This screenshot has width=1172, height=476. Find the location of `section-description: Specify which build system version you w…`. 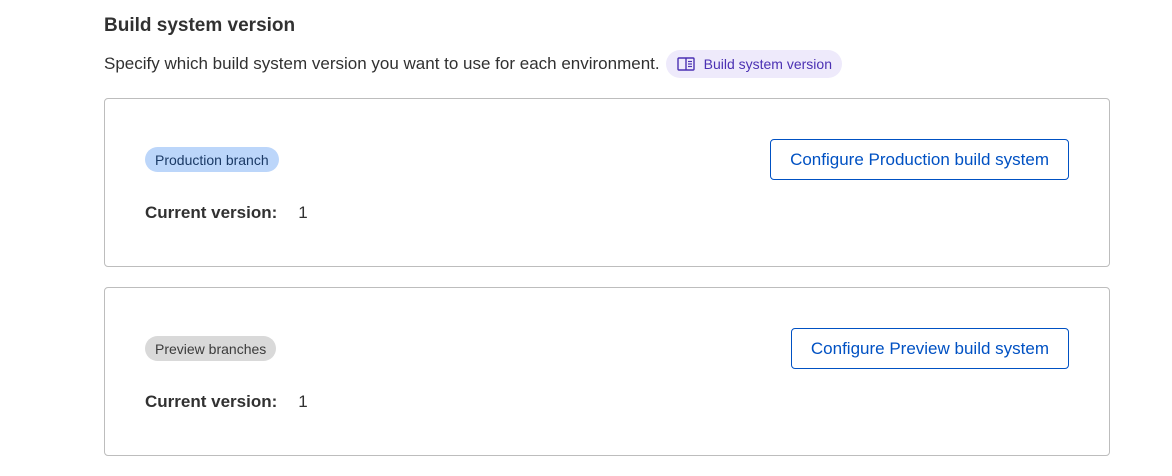

section-description: Specify which build system version you w… is located at coordinates (382, 63).